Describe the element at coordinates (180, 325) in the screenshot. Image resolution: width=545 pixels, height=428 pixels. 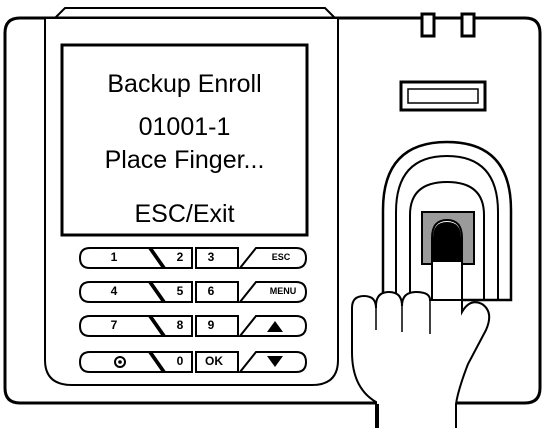
I see `key-8-label: 8` at that location.